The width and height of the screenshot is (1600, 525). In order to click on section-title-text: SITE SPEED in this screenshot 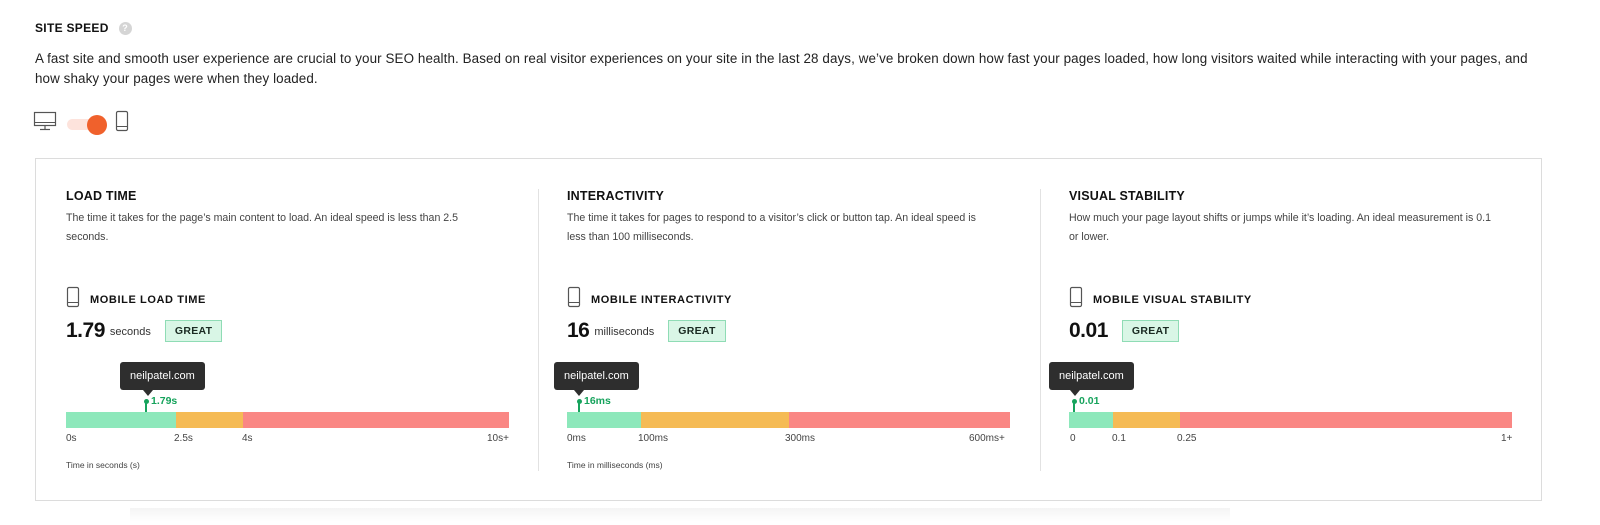, I will do `click(72, 28)`.